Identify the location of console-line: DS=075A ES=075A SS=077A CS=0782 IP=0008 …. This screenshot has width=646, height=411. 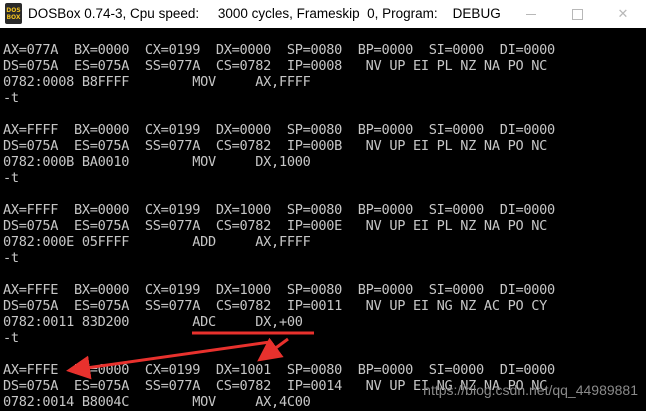
(275, 66).